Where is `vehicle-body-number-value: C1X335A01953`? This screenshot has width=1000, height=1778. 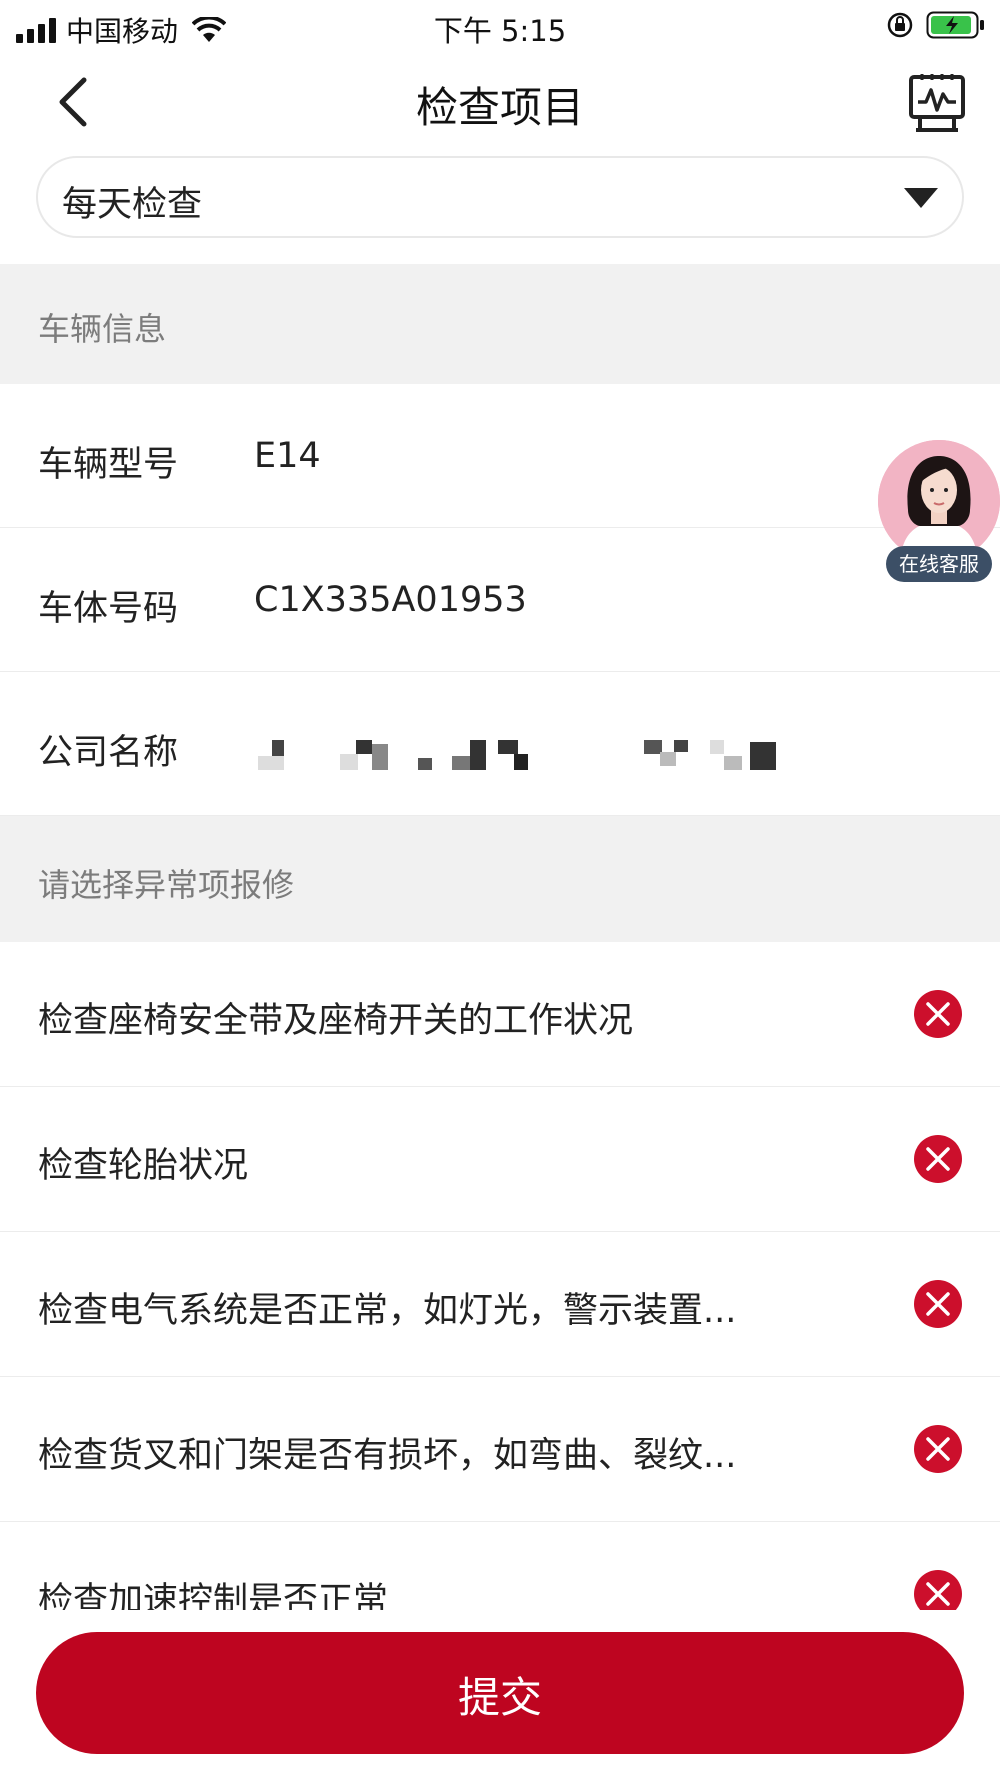
vehicle-body-number-value: C1X335A01953 is located at coordinates (390, 600).